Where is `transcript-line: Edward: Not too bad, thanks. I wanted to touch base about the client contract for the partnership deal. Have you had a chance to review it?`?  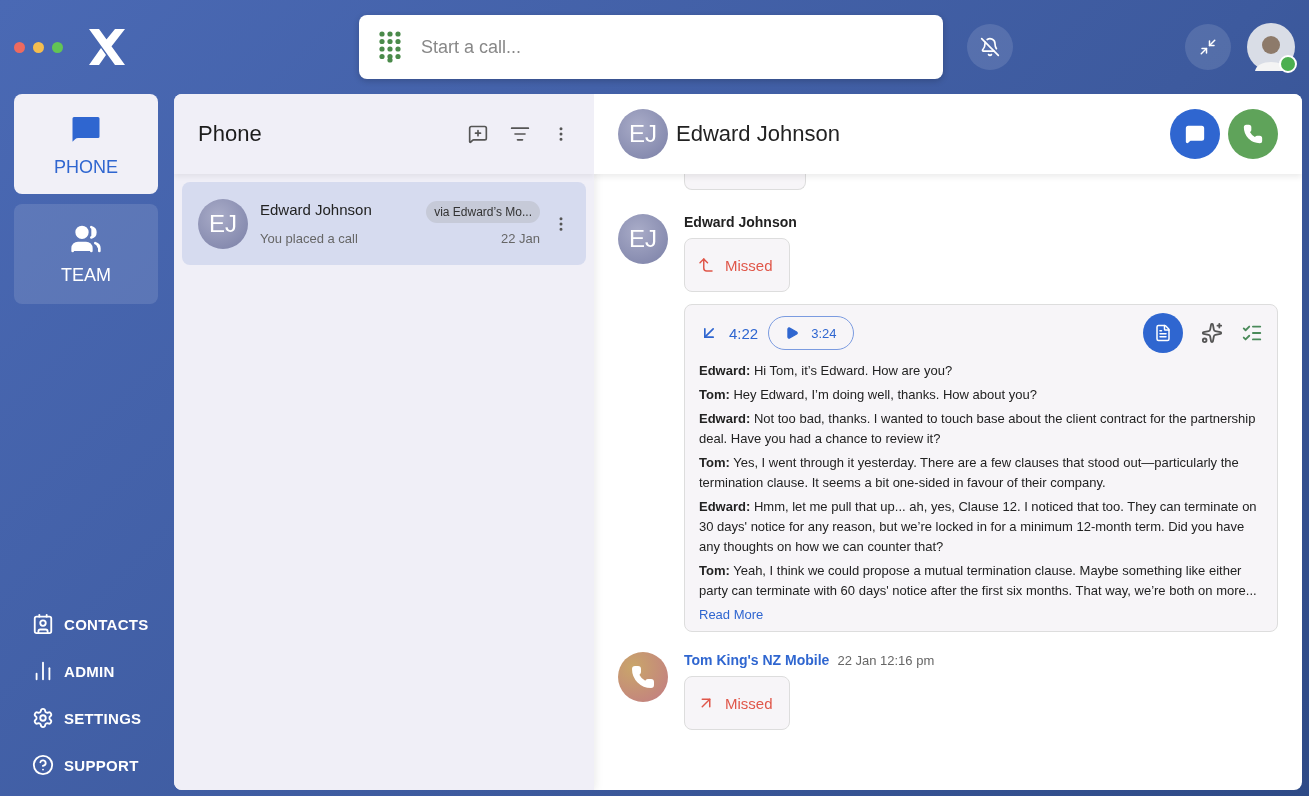
transcript-line: Edward: Not too bad, thanks. I wanted to touch base about the client contract for the partnership deal. Have you had a chance to review it? is located at coordinates (978, 429).